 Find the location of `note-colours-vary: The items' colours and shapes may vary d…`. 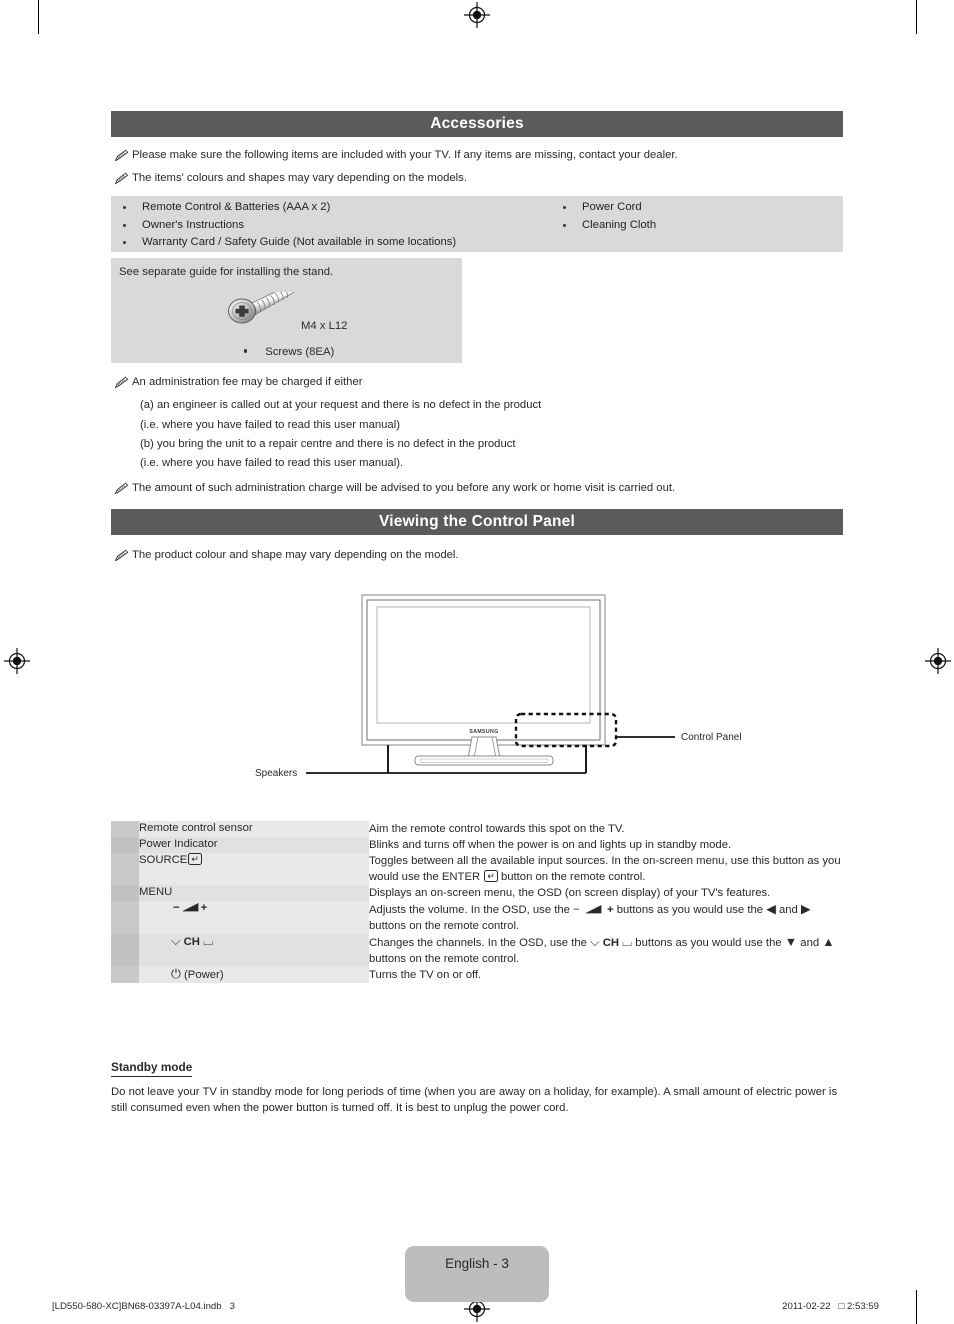

note-colours-vary: The items' colours and shapes may vary d… is located at coordinates (479, 178).